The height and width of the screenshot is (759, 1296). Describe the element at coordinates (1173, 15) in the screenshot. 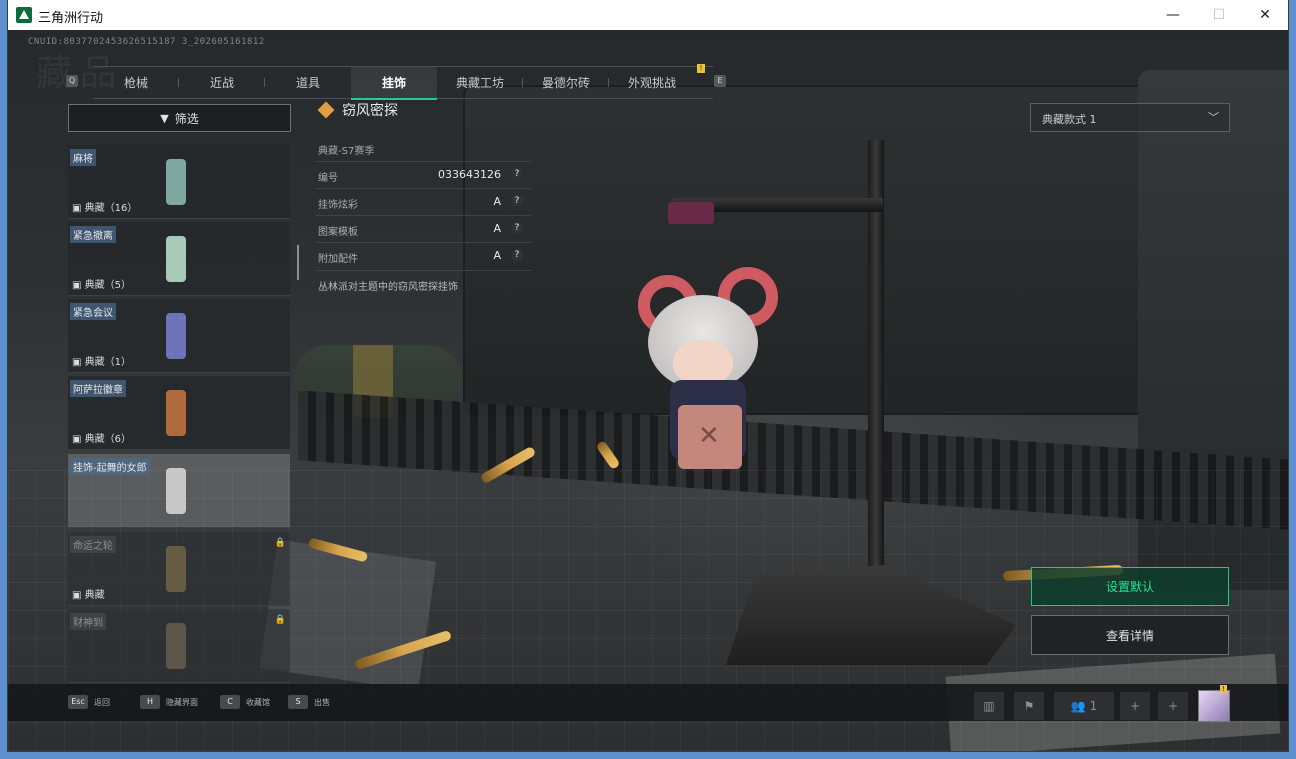

I see `minimize-icon: —` at that location.